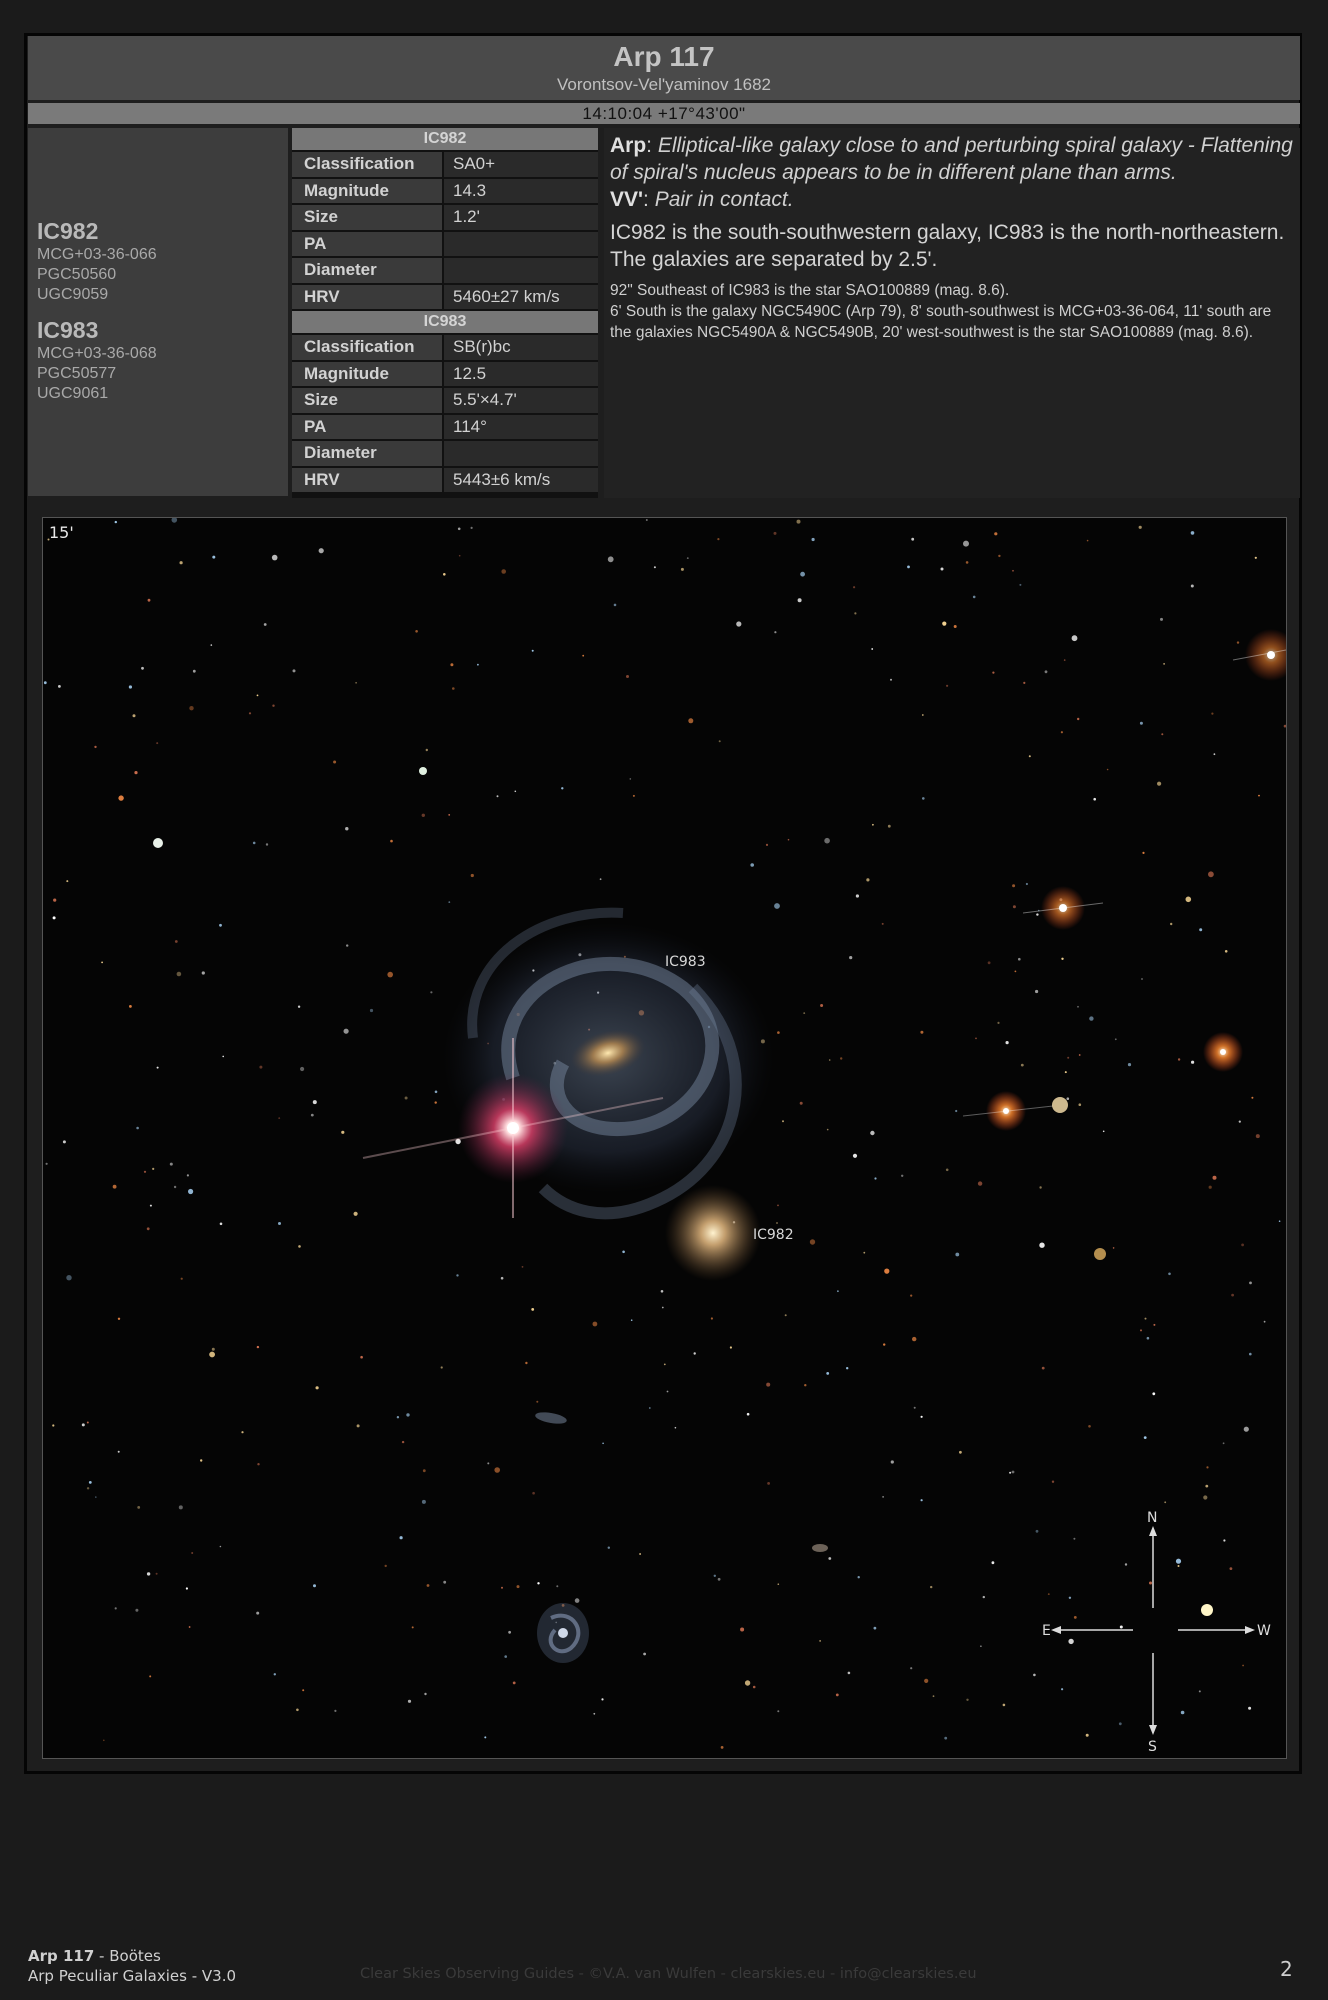 This screenshot has width=1328, height=2000. Describe the element at coordinates (521, 270) in the screenshot. I see `row-value` at that location.